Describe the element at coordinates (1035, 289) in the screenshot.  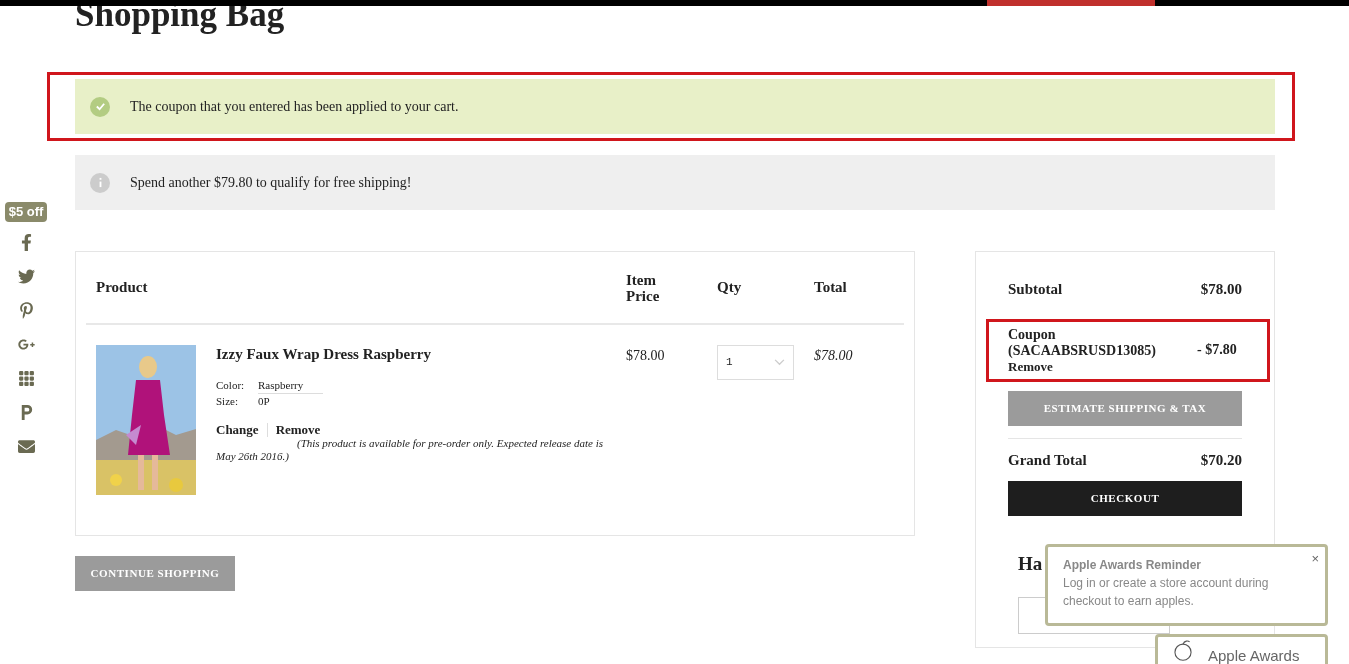
I see `summary-label: Subtotal` at that location.